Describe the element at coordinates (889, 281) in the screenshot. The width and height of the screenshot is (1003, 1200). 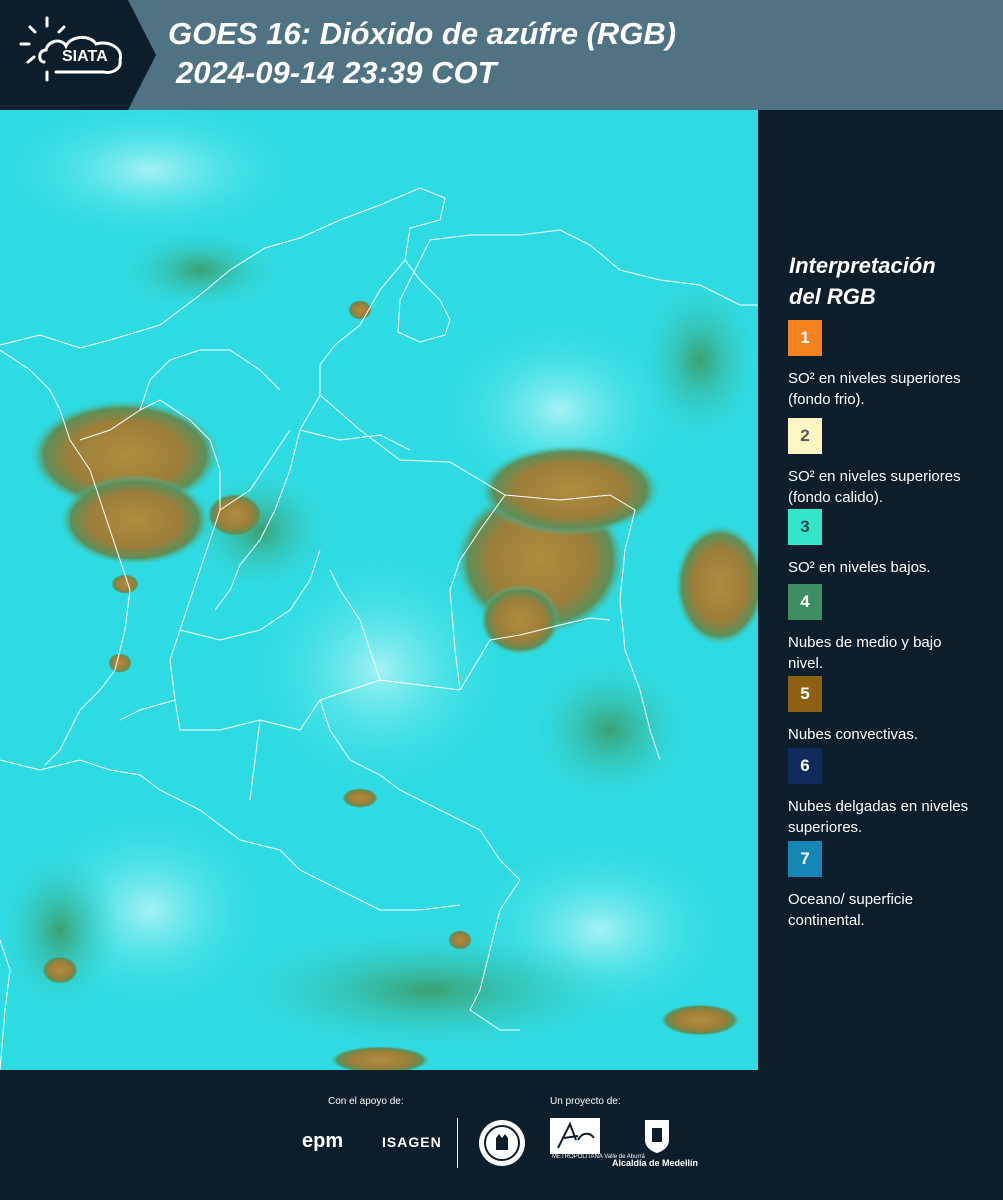
I see `legend-title: Interpretación del RGB` at that location.